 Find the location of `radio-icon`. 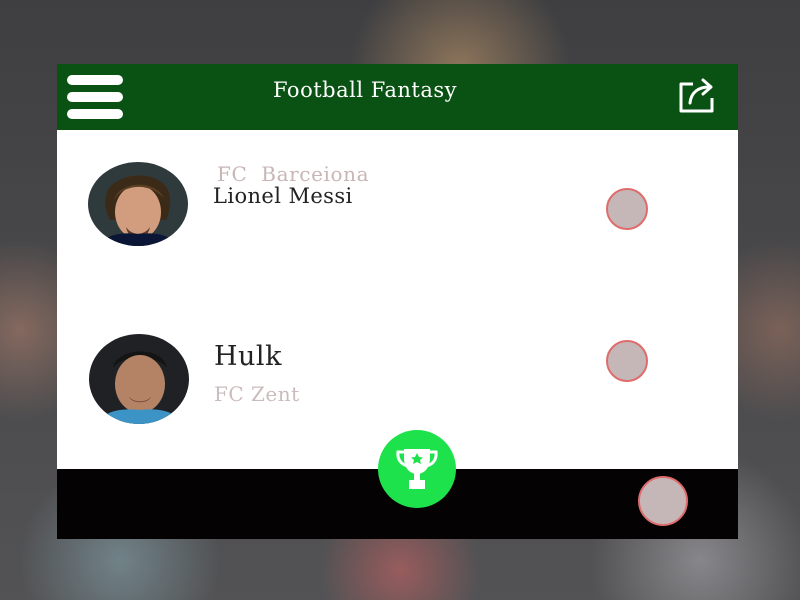

radio-icon is located at coordinates (663, 501).